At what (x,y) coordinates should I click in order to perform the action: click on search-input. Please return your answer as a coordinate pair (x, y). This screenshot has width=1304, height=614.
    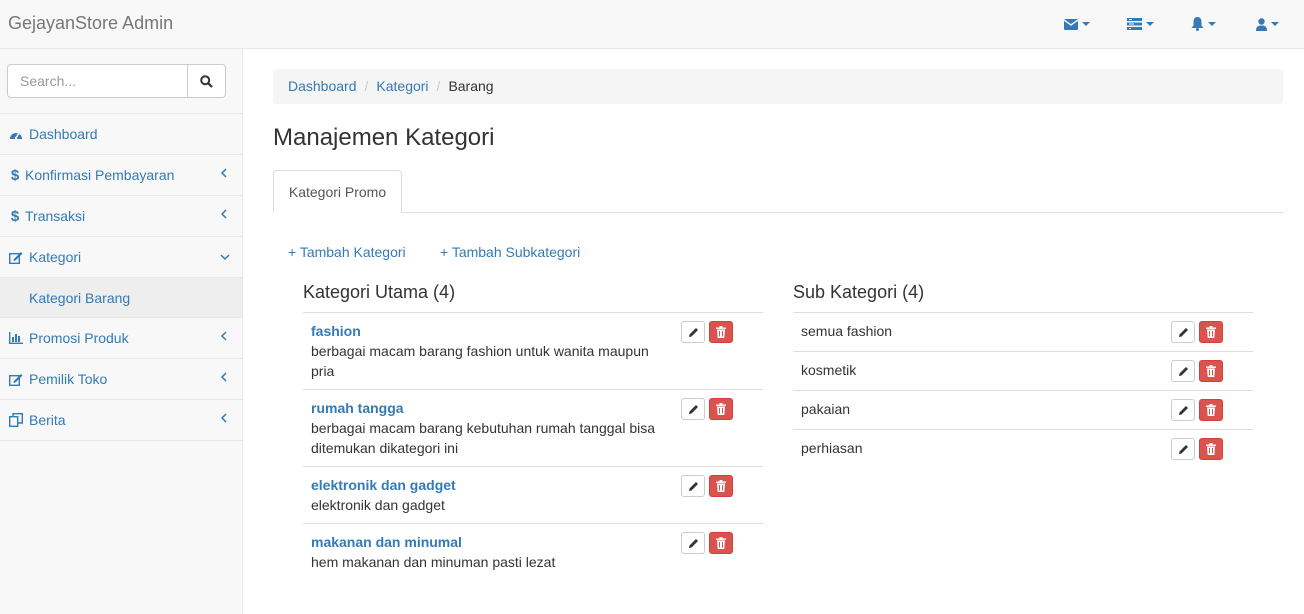
    Looking at the image, I should click on (97, 81).